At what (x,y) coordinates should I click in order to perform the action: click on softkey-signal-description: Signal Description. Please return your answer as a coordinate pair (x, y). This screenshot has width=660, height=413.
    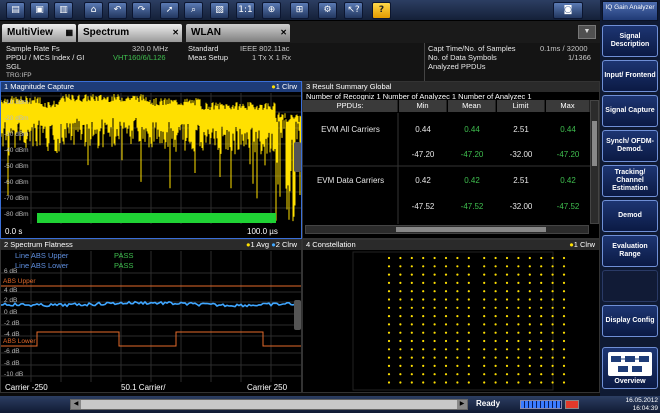
    Looking at the image, I should click on (630, 41).